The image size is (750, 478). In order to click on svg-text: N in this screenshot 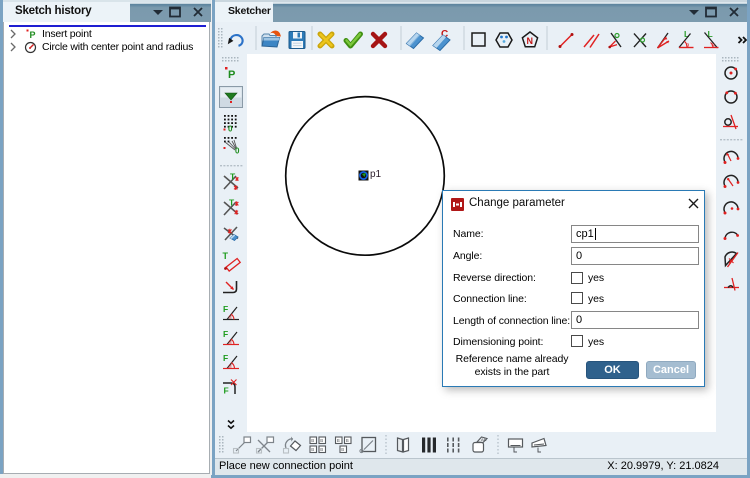, I will do `click(530, 41)`.